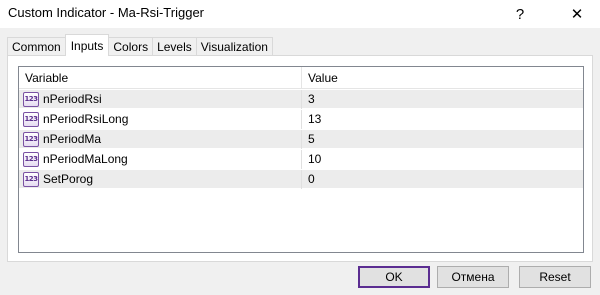 The width and height of the screenshot is (600, 295). Describe the element at coordinates (442, 139) in the screenshot. I see `variable-value: 5` at that location.